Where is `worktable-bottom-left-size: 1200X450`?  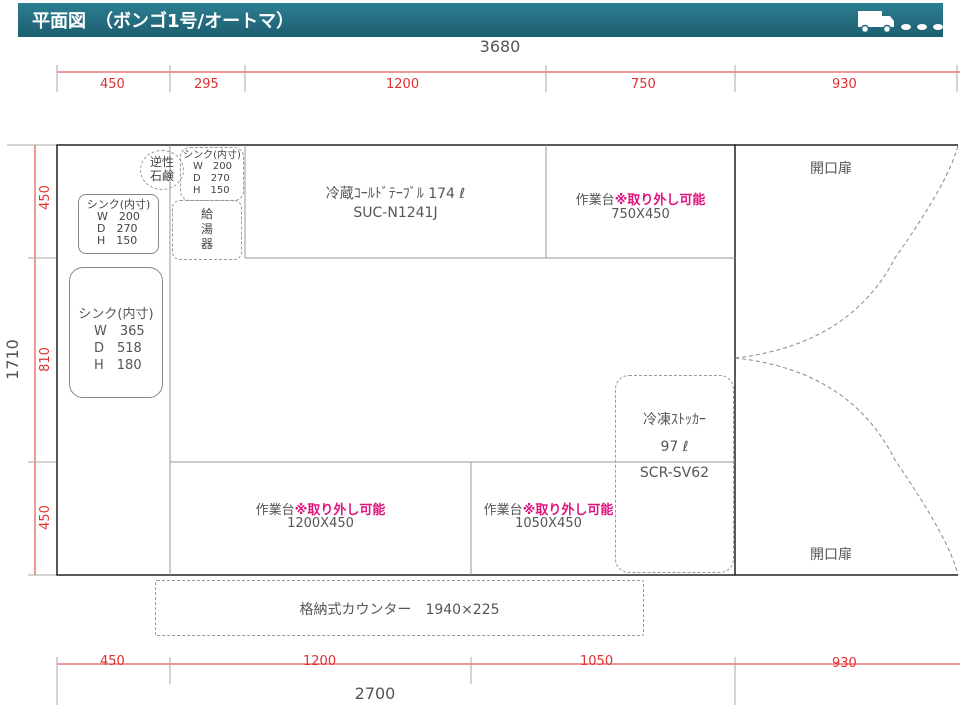 worktable-bottom-left-size: 1200X450 is located at coordinates (320, 523).